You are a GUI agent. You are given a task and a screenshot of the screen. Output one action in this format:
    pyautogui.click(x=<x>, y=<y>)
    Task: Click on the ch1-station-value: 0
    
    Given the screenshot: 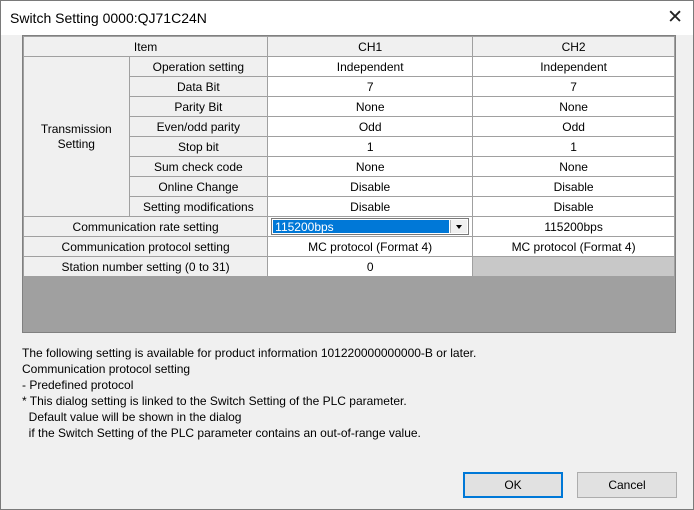 What is the action you would take?
    pyautogui.click(x=370, y=266)
    